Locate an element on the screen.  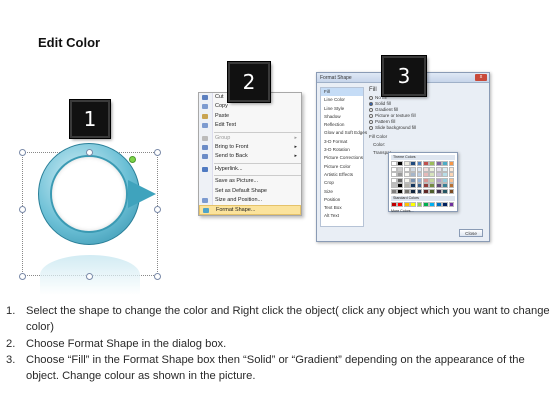
dialog-nav-item: Position is located at coordinates (342, 200).